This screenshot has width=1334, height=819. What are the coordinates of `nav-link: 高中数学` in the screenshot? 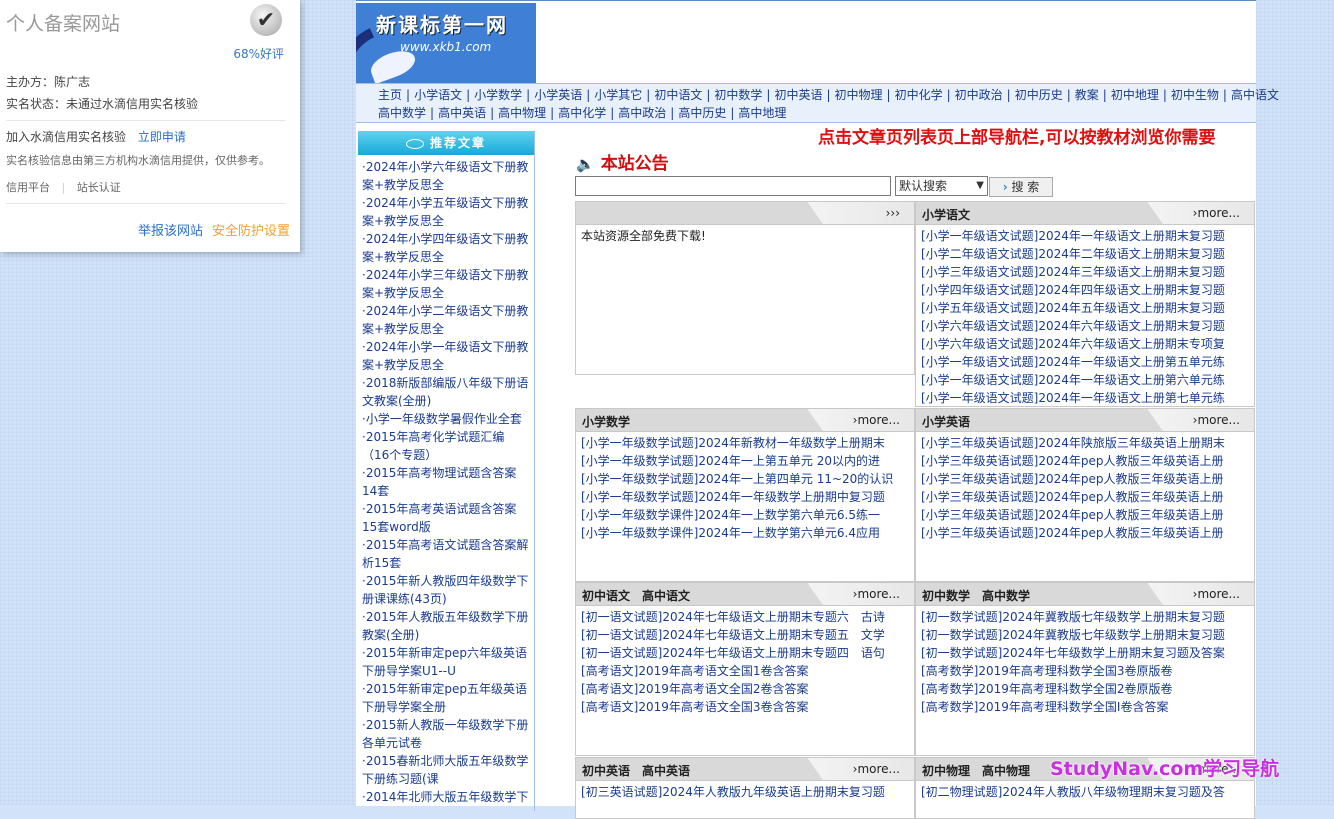 It's located at (402, 113).